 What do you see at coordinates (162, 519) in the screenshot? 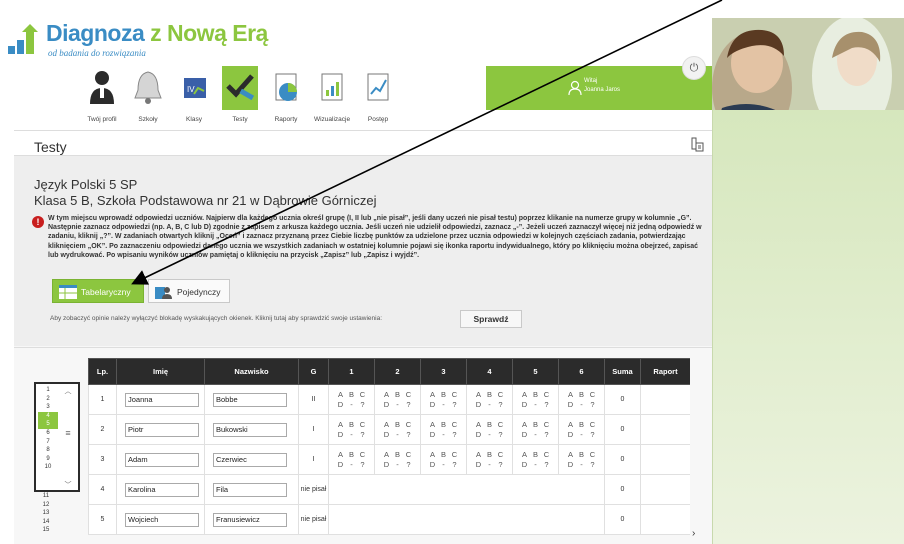
I see `first-name-input: Wojciech` at bounding box center [162, 519].